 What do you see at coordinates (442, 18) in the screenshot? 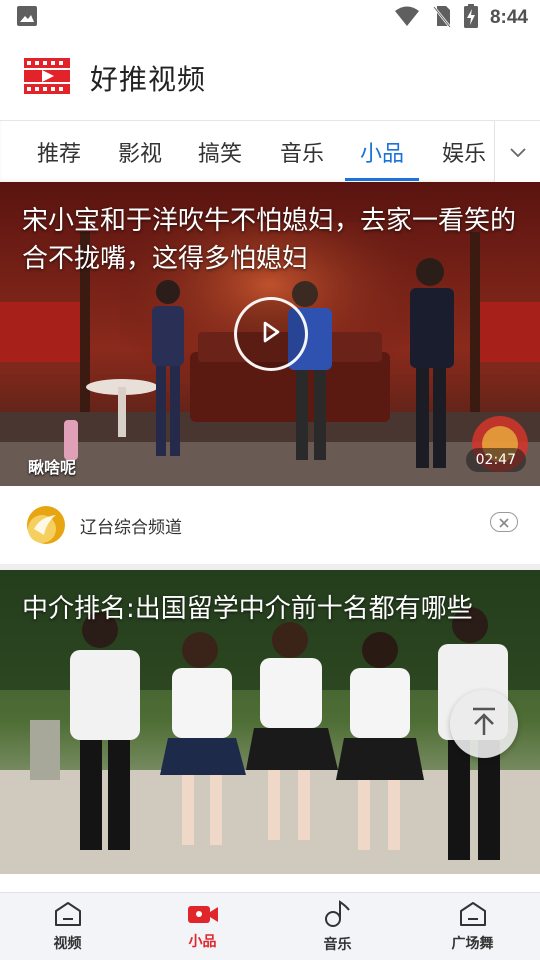
I see `no-sim-icon` at bounding box center [442, 18].